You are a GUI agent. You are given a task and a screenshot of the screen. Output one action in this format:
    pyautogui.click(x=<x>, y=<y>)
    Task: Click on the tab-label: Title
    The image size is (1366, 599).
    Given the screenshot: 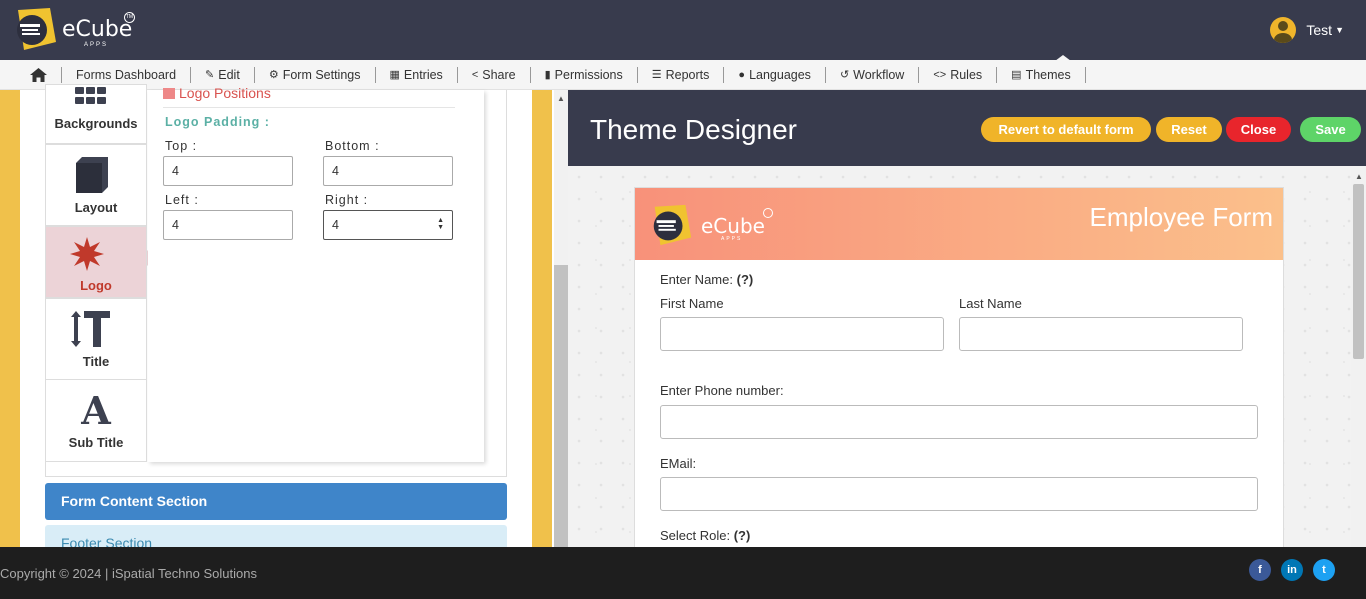 What is the action you would take?
    pyautogui.click(x=96, y=361)
    